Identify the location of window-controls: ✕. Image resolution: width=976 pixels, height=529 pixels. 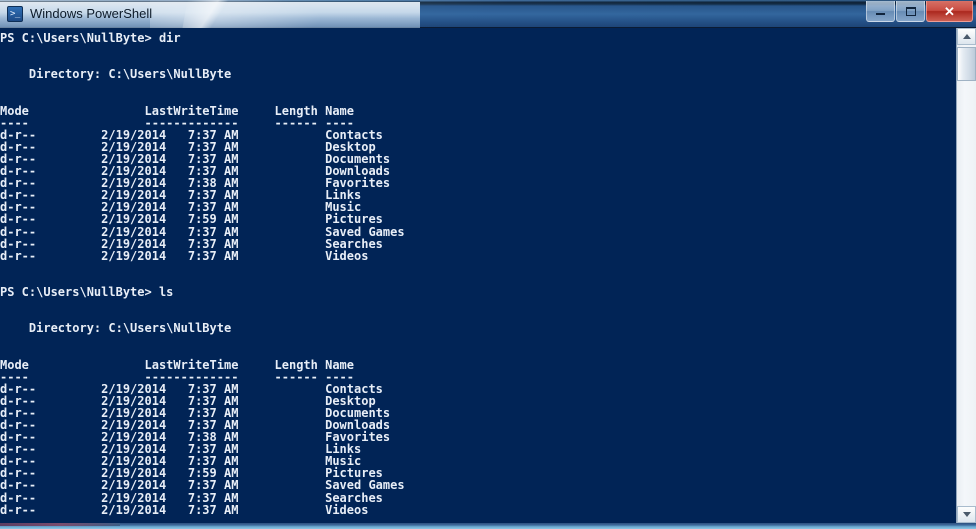
(919, 12).